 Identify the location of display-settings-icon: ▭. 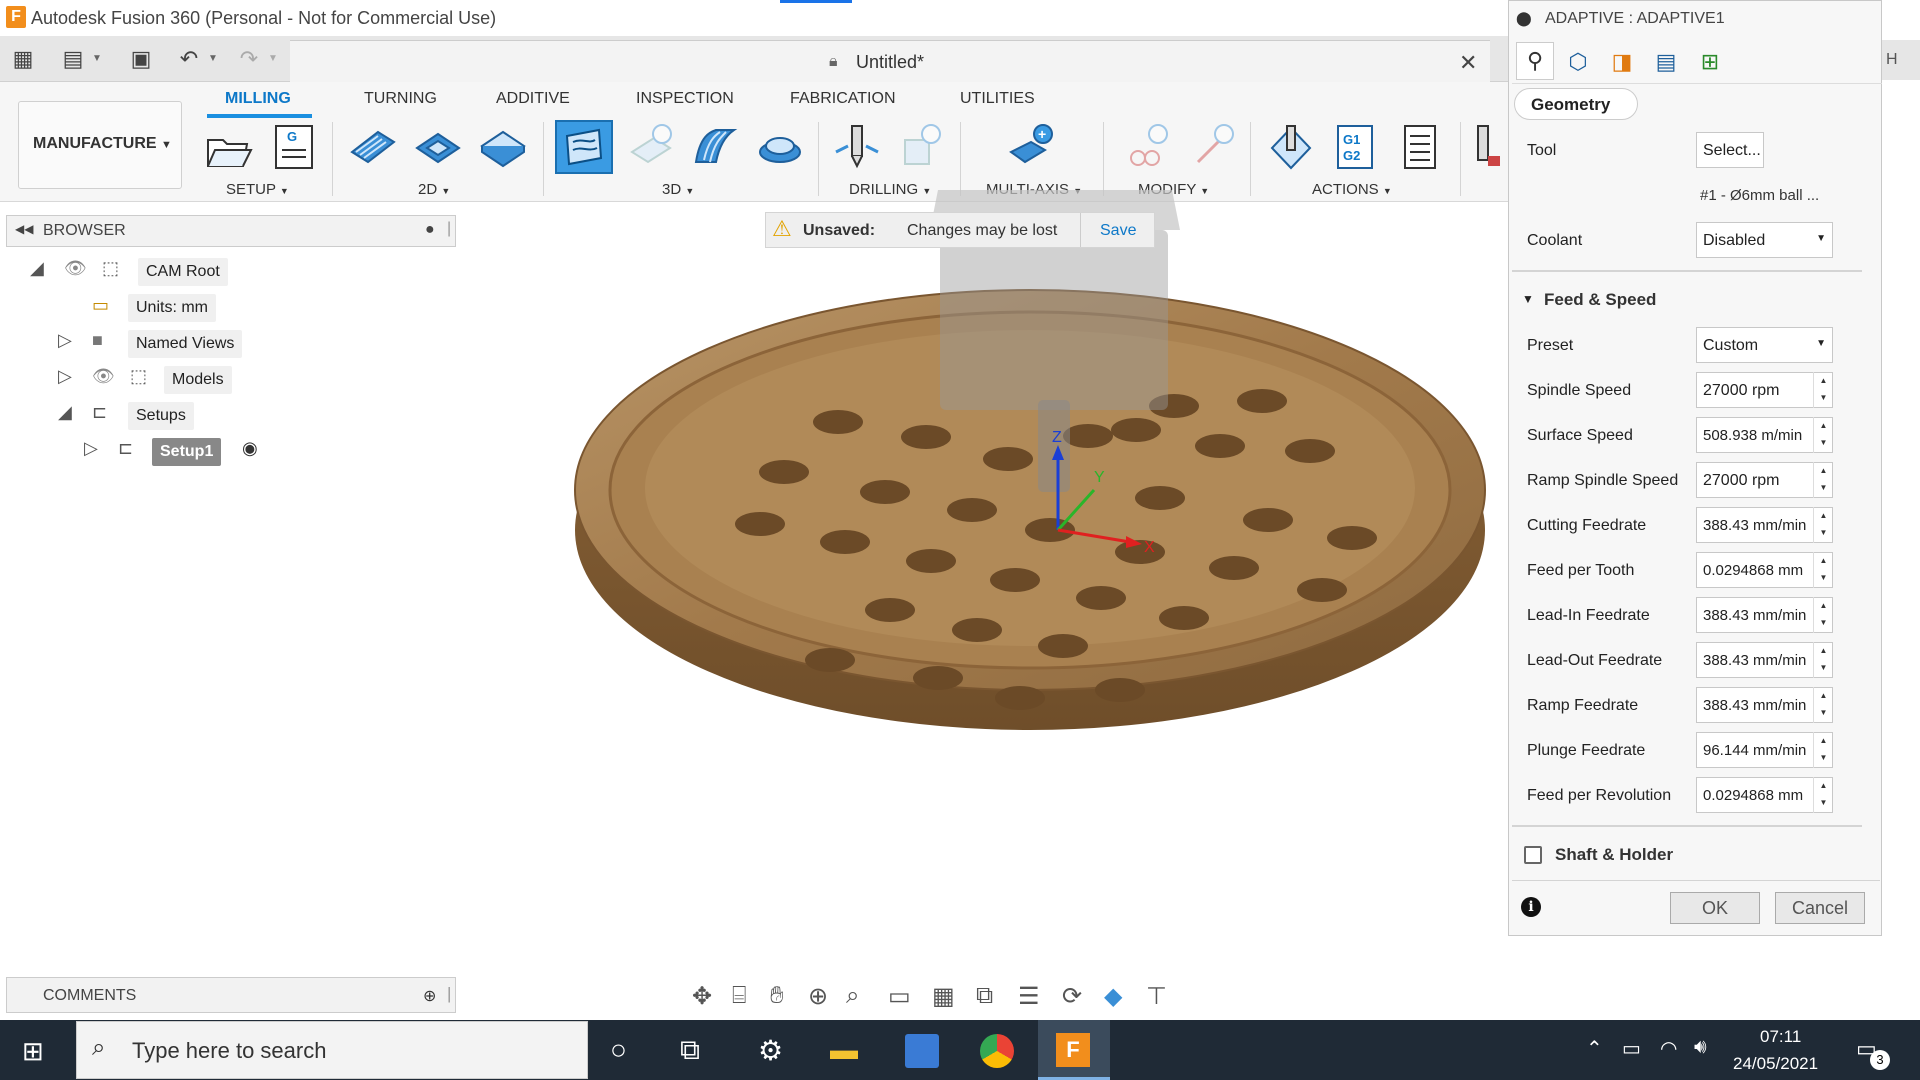
(899, 996).